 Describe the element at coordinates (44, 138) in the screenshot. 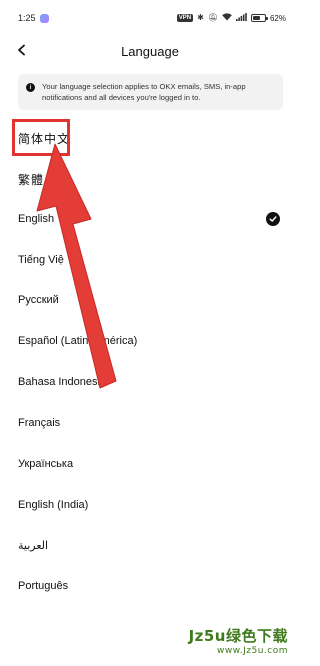

I see `language-label: 简体中文` at that location.